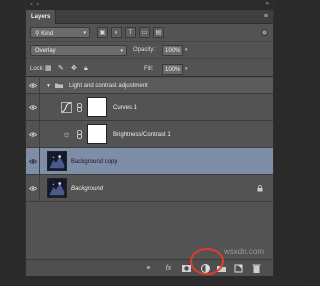 This screenshot has height=286, width=320. I want to click on brightness-sun-icon: ☼, so click(66, 134).